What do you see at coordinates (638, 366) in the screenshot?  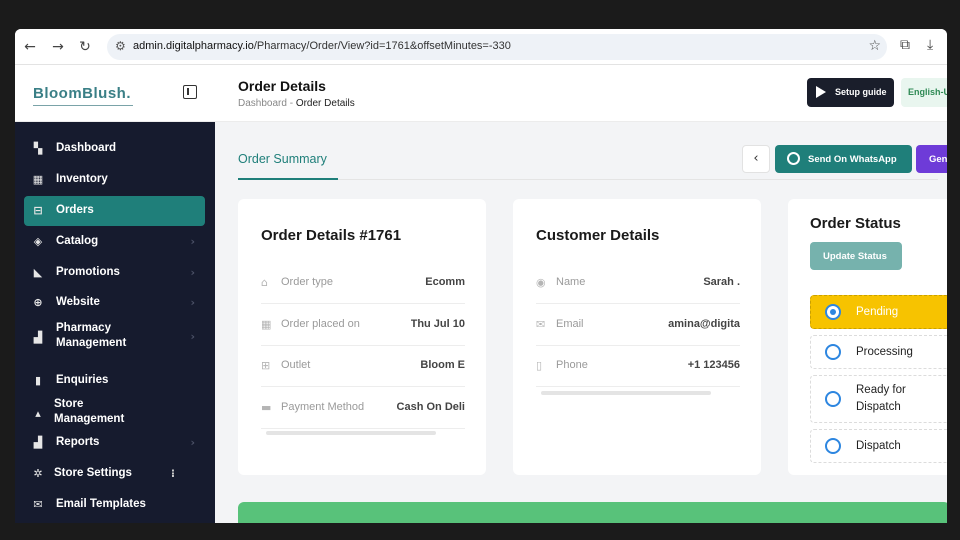 I see `customer-phone-row: ▯ Phone +1 123456` at bounding box center [638, 366].